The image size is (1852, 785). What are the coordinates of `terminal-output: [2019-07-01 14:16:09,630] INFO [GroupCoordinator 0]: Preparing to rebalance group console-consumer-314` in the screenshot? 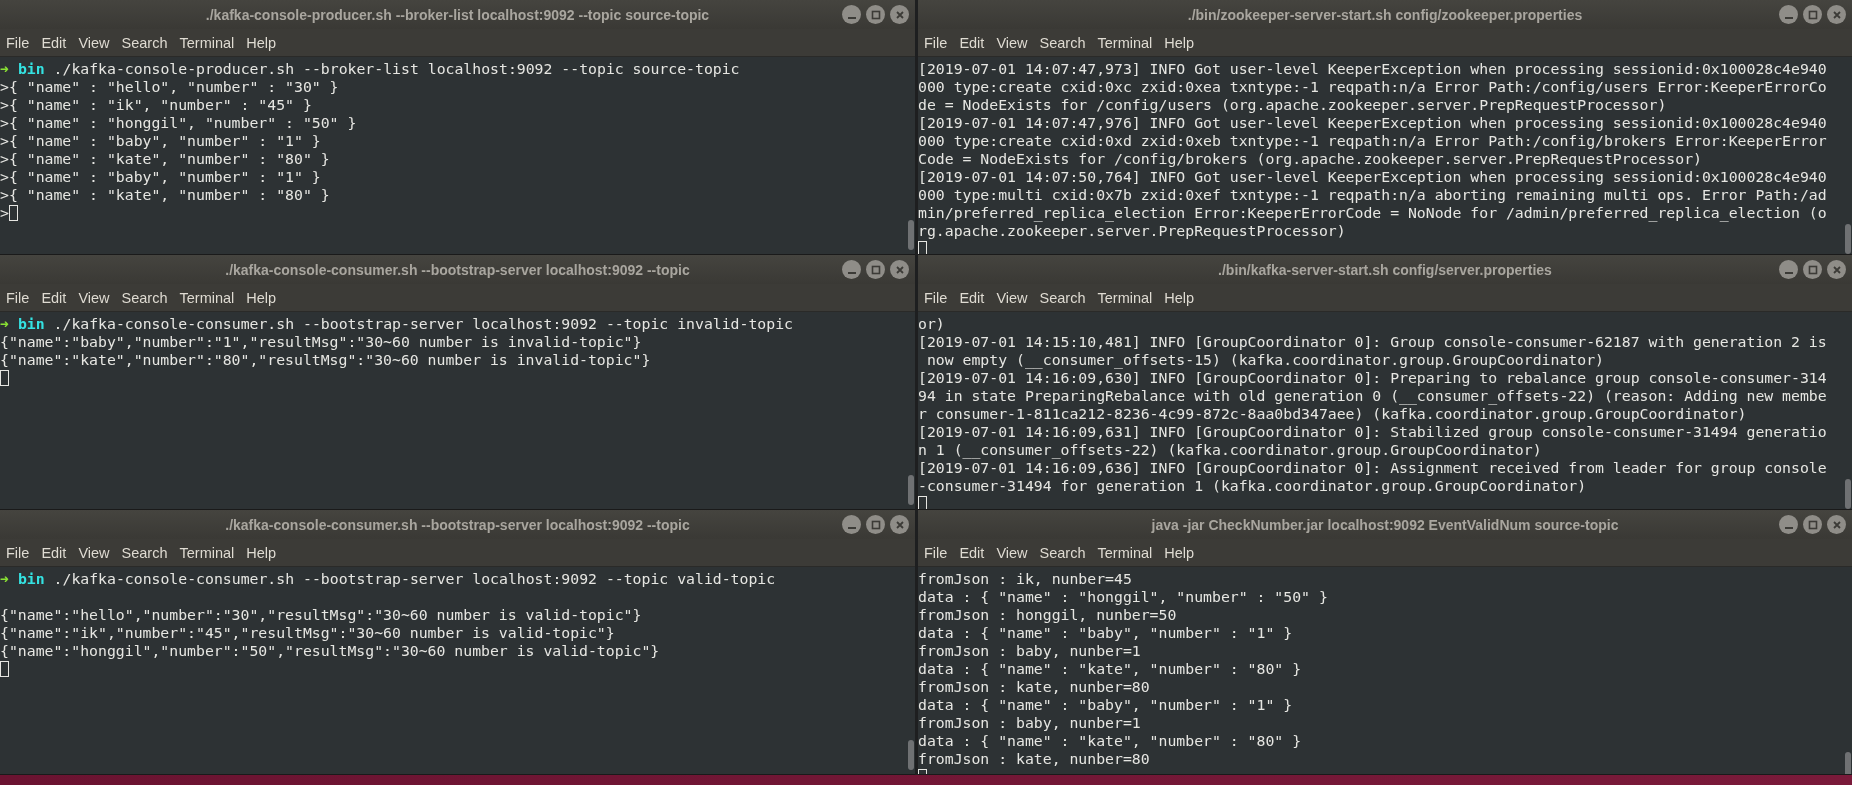 It's located at (1372, 378).